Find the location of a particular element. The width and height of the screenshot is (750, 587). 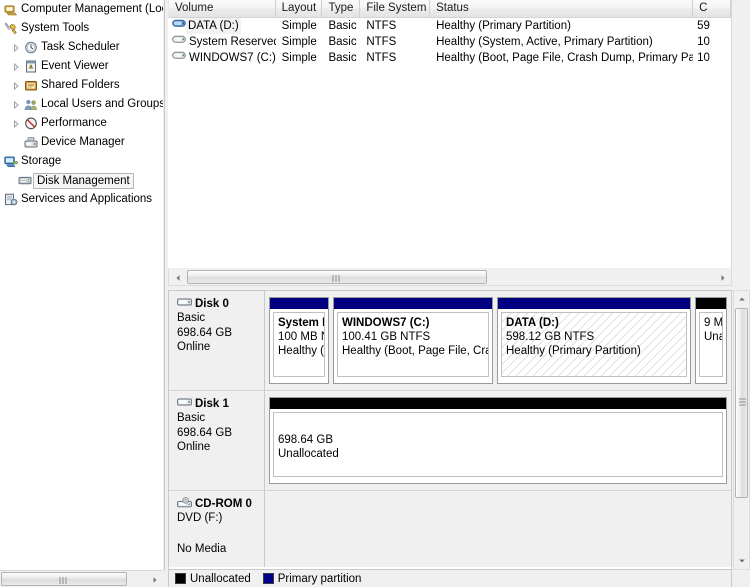

disk-info-1: Disk 1 Basic 698.64 GB Online is located at coordinates (217, 440).